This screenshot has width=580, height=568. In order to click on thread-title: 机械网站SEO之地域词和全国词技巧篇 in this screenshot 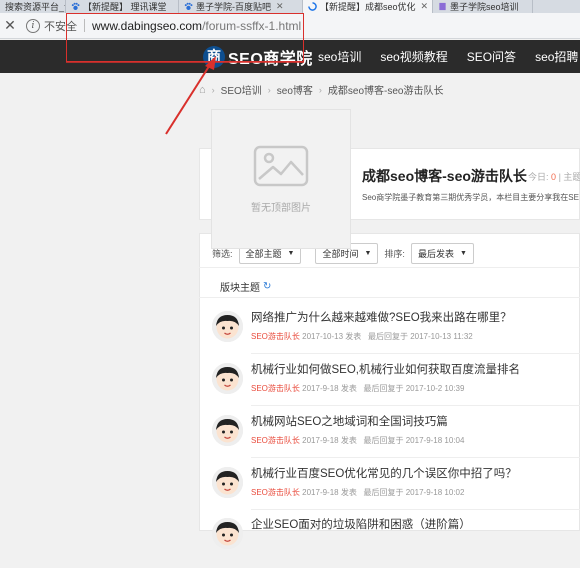, I will do `click(349, 421)`.